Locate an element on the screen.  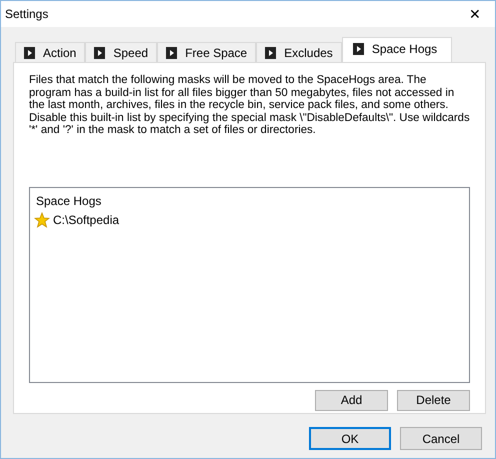
list-header: Space Hogs is located at coordinates (69, 201).